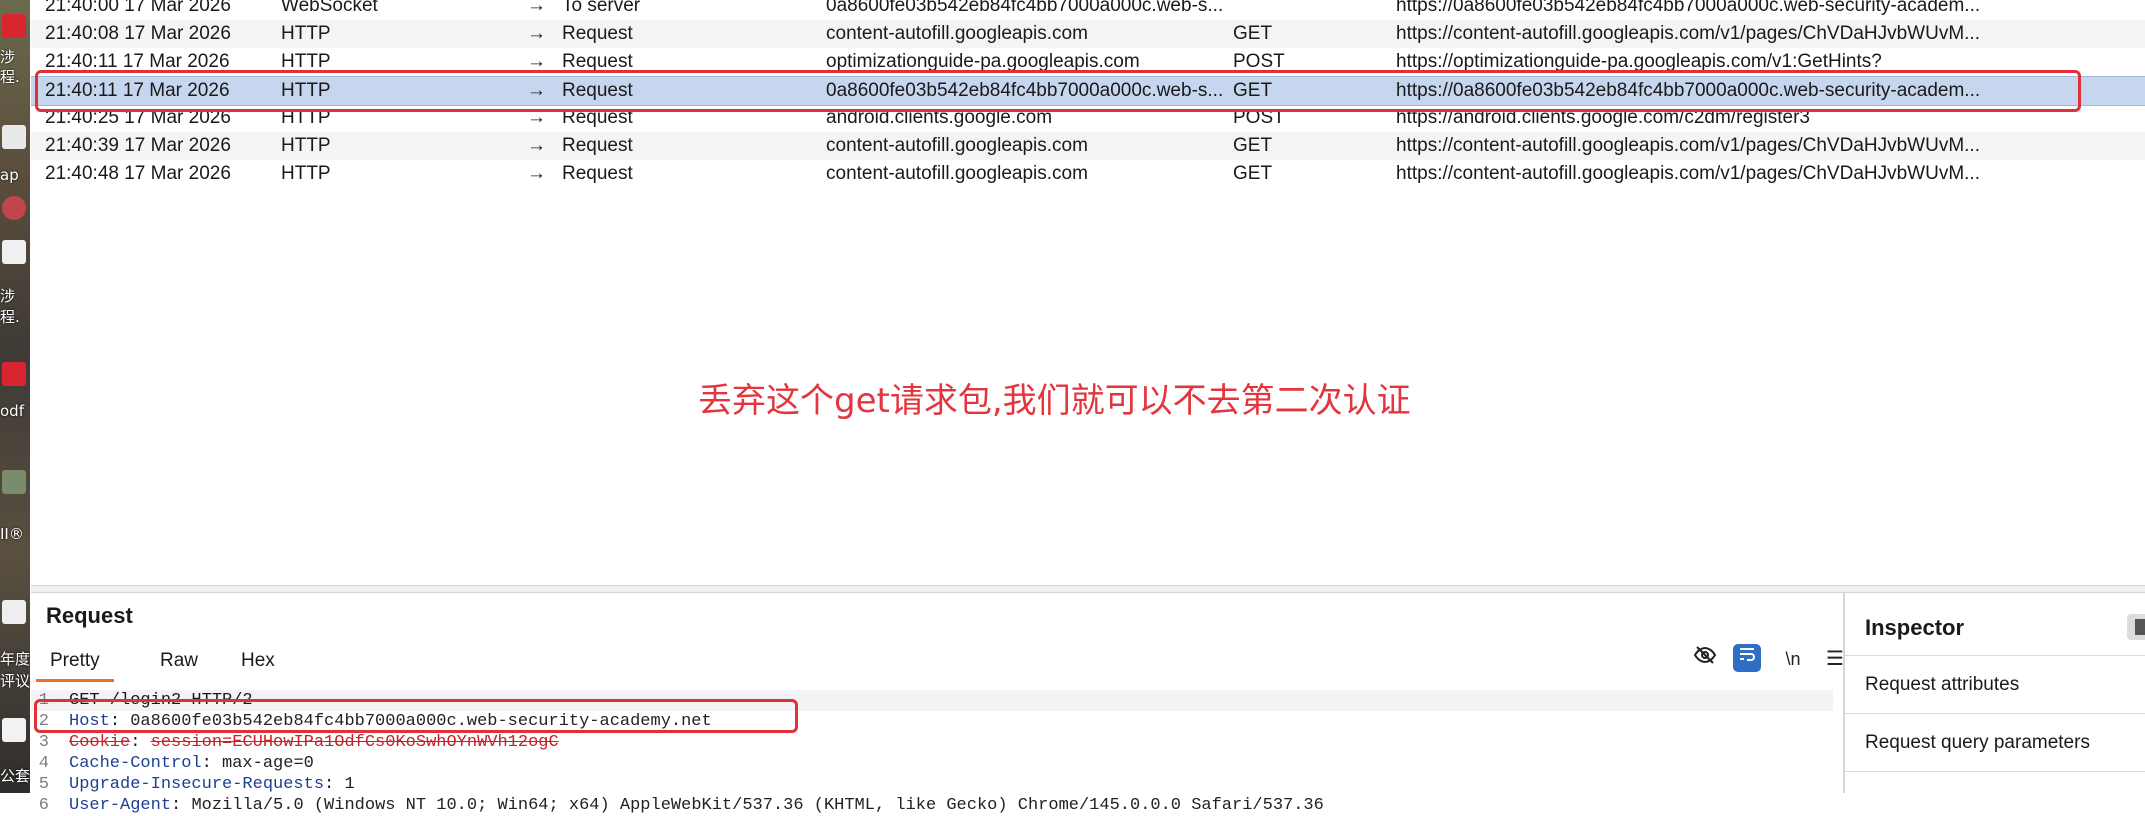  I want to click on header-name: Cookie, so click(100, 742).